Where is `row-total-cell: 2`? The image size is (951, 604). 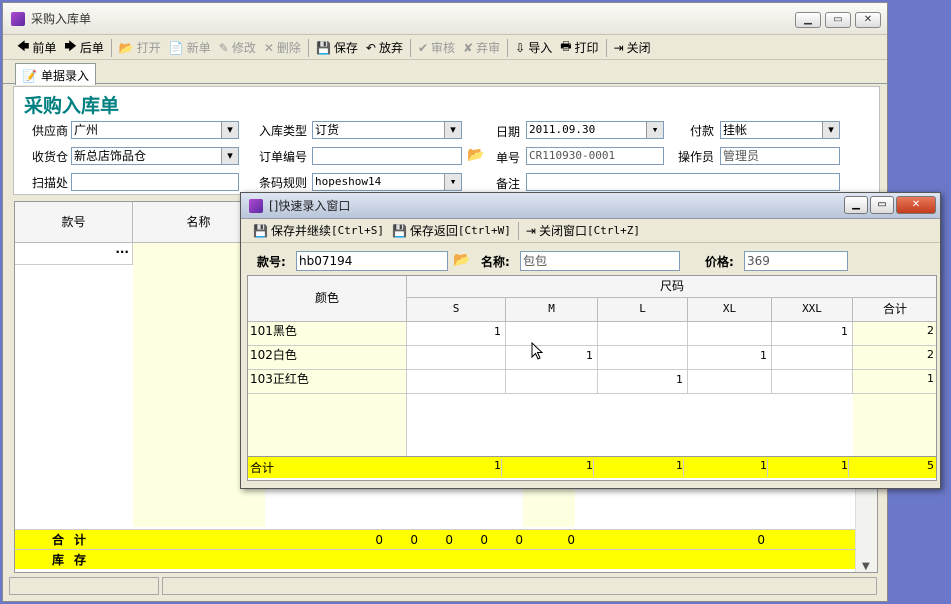 row-total-cell: 2 is located at coordinates (894, 334).